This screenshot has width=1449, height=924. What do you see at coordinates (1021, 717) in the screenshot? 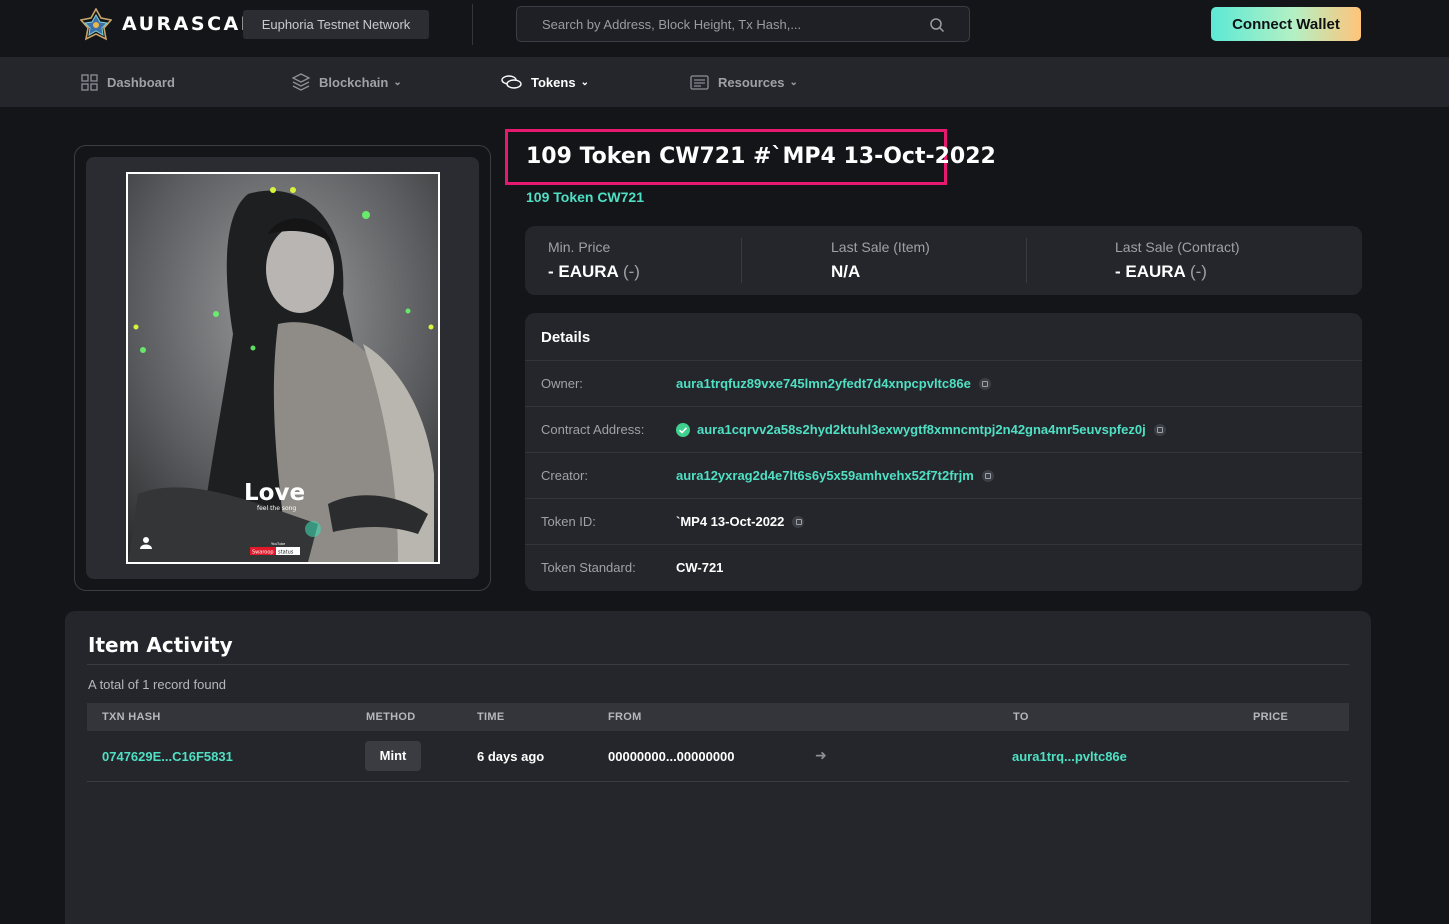
I see `col-to: TO` at bounding box center [1021, 717].